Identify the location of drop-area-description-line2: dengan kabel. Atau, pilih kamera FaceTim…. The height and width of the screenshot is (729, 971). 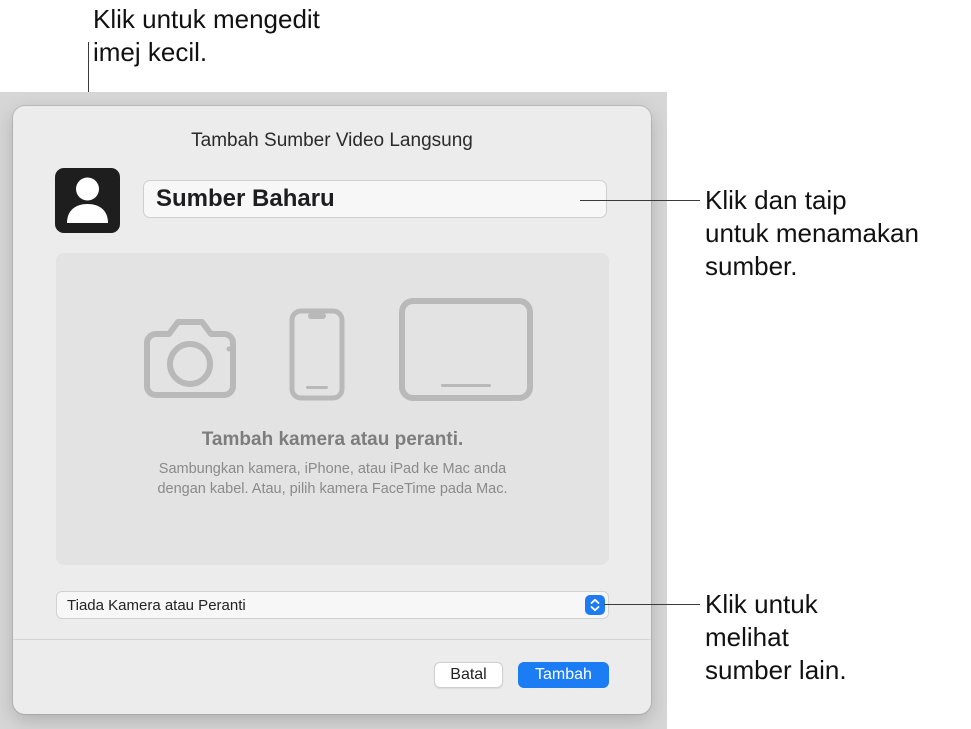
(332, 489).